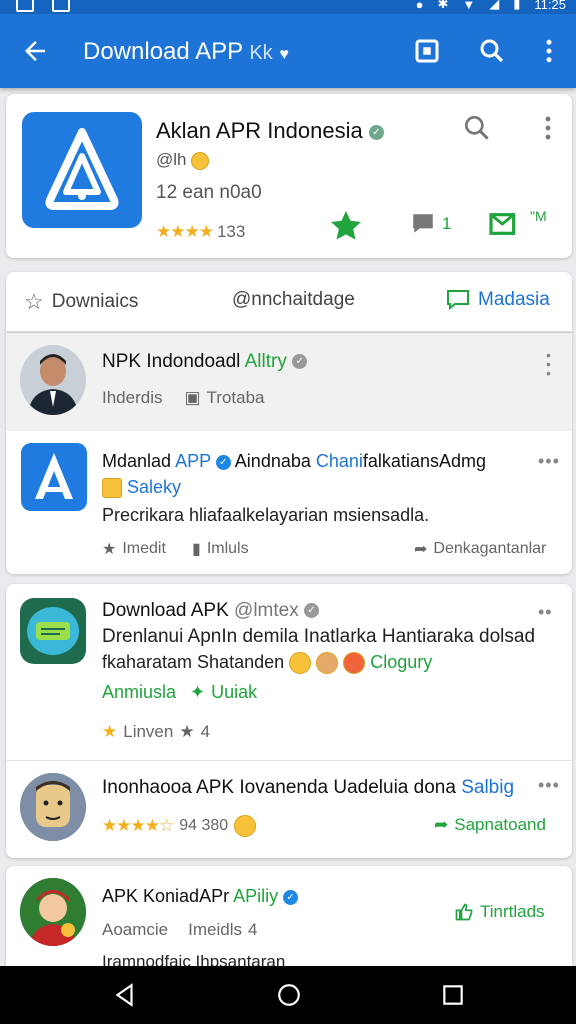 The height and width of the screenshot is (1024, 576). I want to click on app-logo, so click(82, 170).